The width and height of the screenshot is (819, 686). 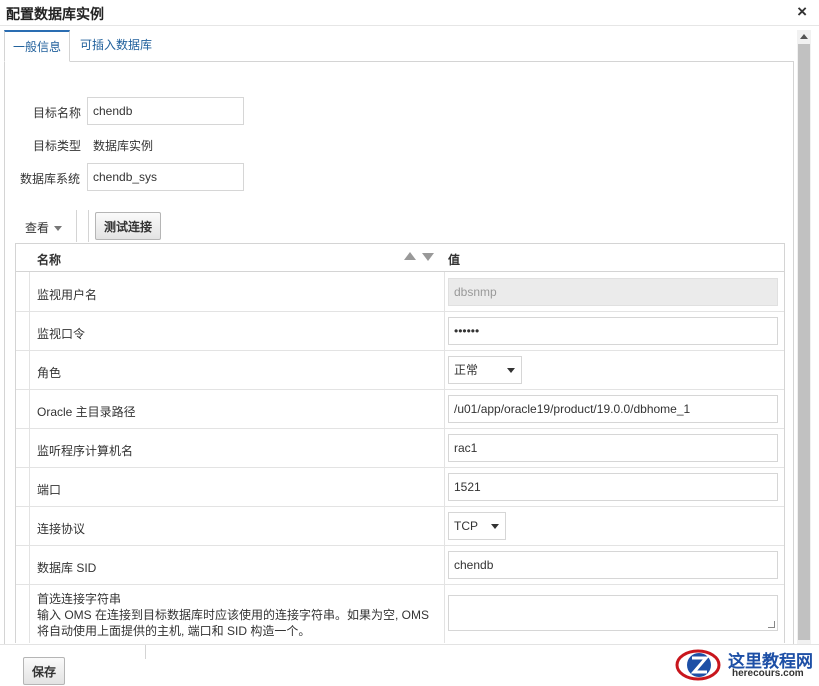 I want to click on db-system-label: 数据库系统, so click(x=50, y=179).